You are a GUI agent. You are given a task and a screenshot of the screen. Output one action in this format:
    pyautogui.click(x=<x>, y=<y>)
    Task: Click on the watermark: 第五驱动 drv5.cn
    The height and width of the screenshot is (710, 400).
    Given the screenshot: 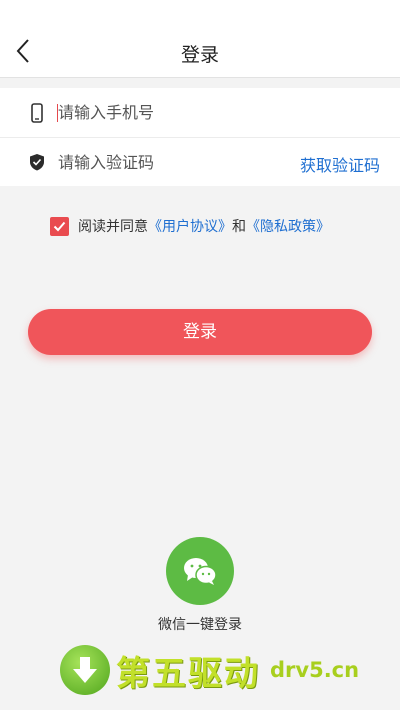 What is the action you would take?
    pyautogui.click(x=225, y=670)
    